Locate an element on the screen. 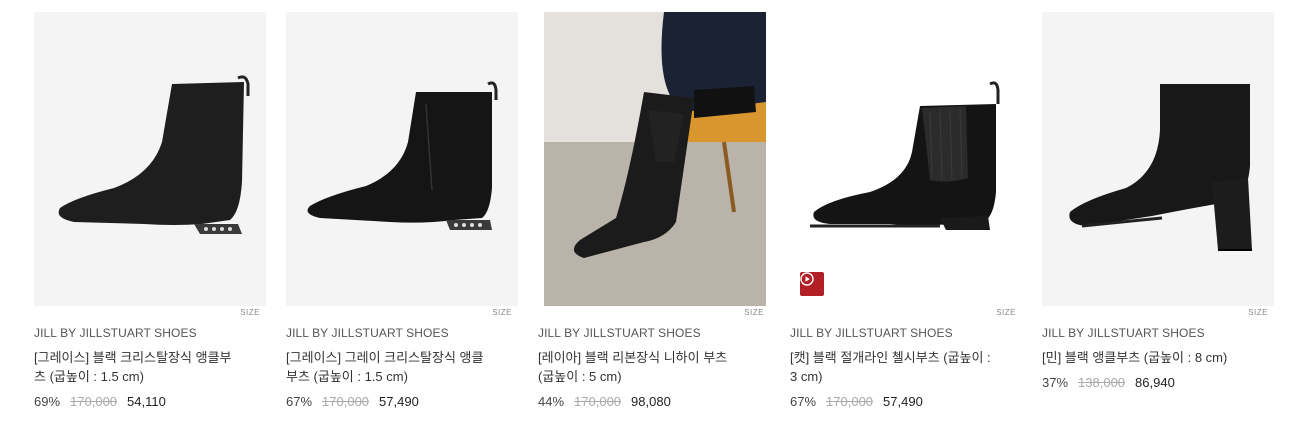 The width and height of the screenshot is (1292, 447). video-play-button is located at coordinates (812, 284).